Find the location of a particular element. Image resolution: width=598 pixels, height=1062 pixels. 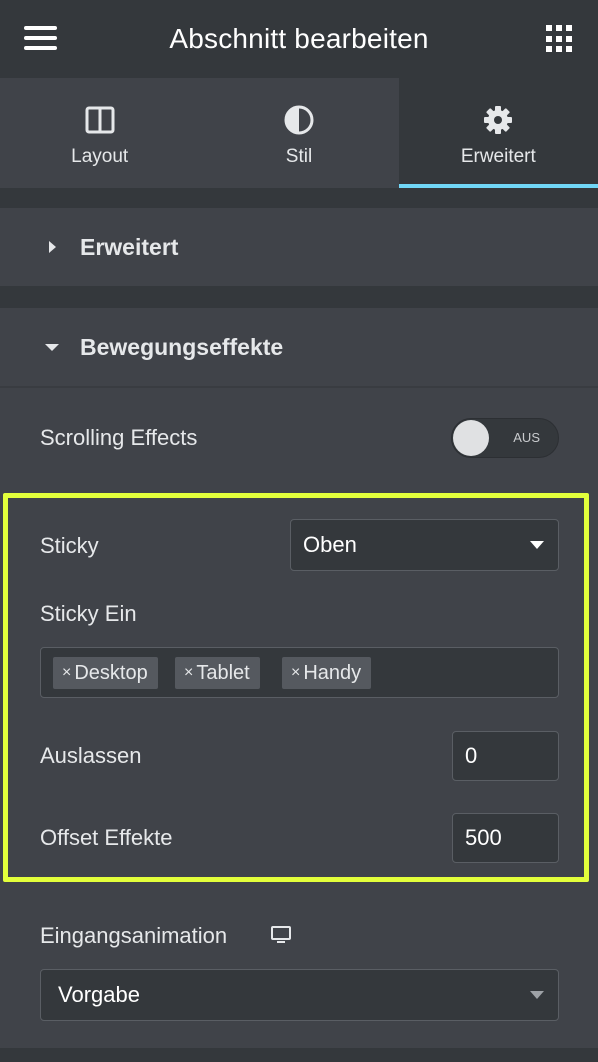

entrance-animation-label: Eingangsanimation is located at coordinates (134, 935).